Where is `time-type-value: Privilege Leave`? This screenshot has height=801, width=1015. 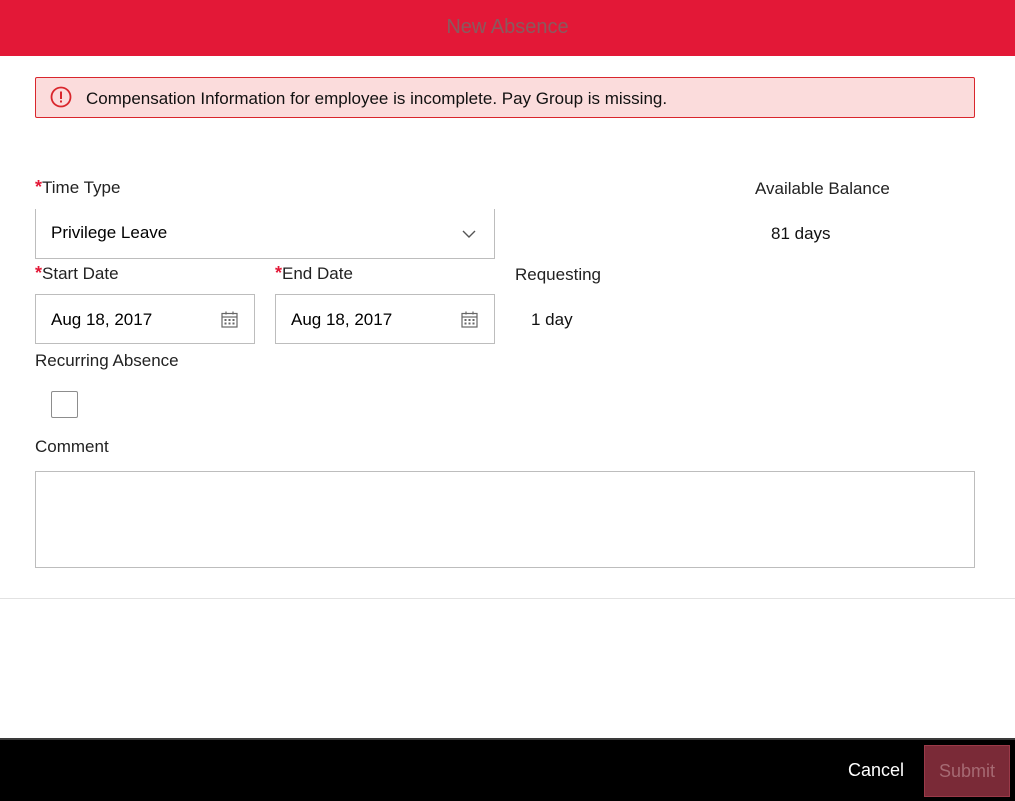
time-type-value: Privilege Leave is located at coordinates (109, 232).